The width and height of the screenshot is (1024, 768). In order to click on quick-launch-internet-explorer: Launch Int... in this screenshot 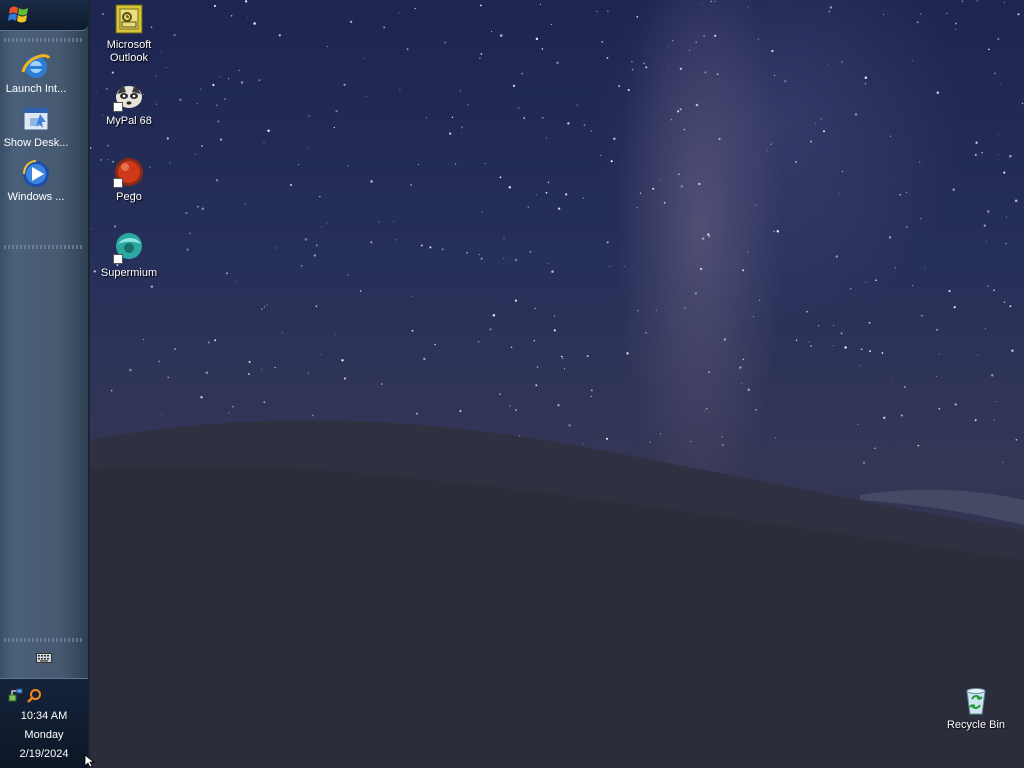, I will do `click(44, 75)`.